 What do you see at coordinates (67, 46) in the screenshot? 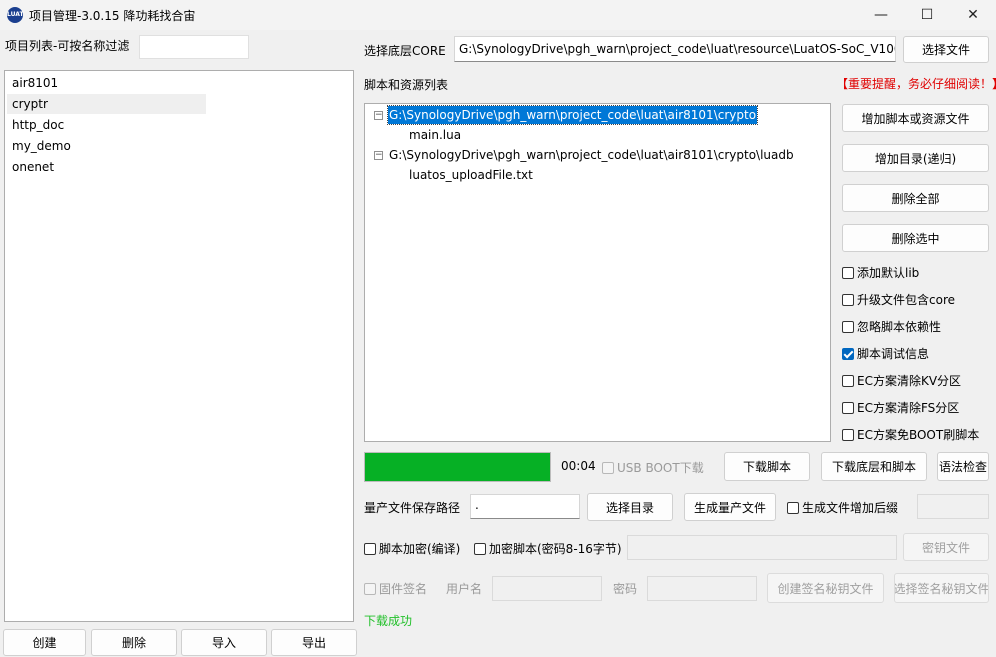
I see `project-filter-label: 项目列表-可按名称过滤` at bounding box center [67, 46].